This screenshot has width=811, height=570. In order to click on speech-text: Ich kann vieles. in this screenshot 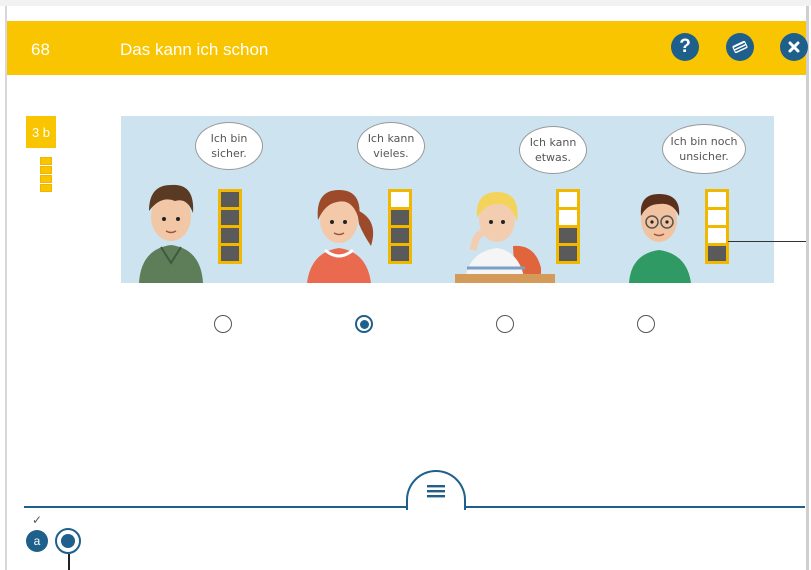, I will do `click(391, 146)`.